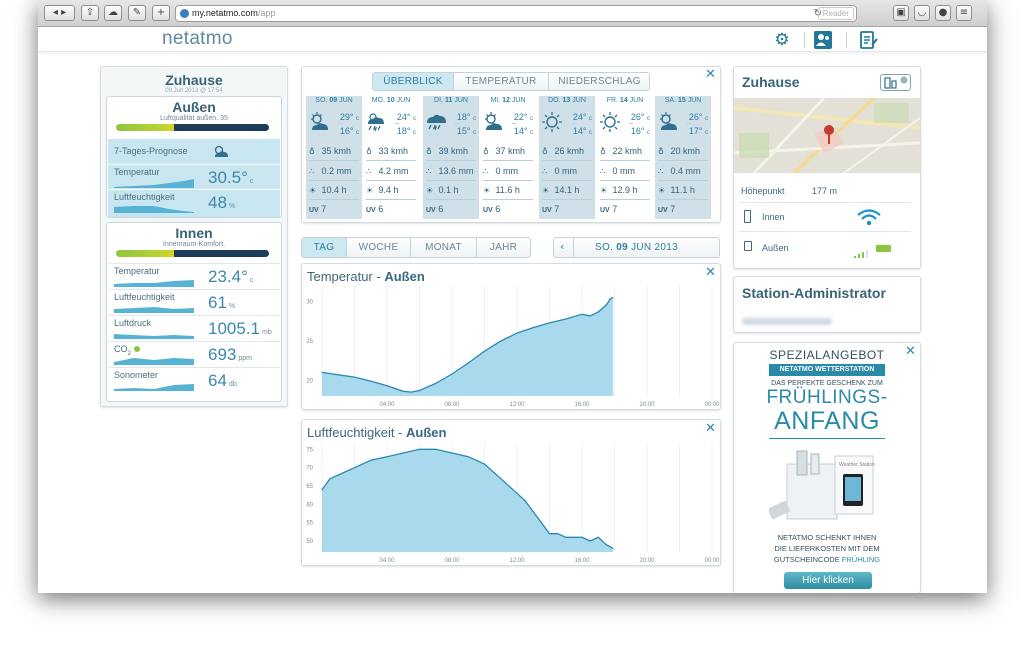  I want to click on adblock-icon: ●, so click(943, 13).